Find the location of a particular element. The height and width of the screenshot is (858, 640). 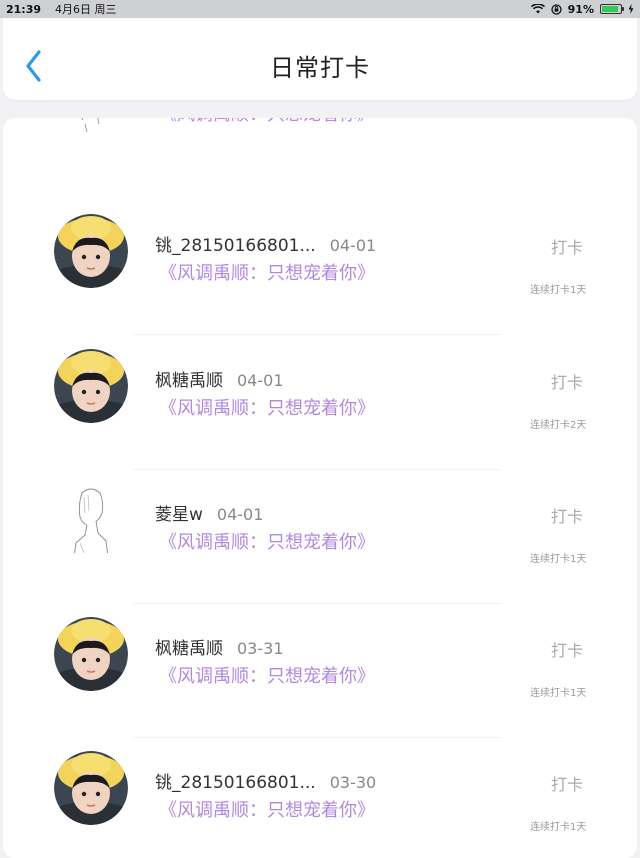

nav-bar: 日常打卡 is located at coordinates (320, 59).